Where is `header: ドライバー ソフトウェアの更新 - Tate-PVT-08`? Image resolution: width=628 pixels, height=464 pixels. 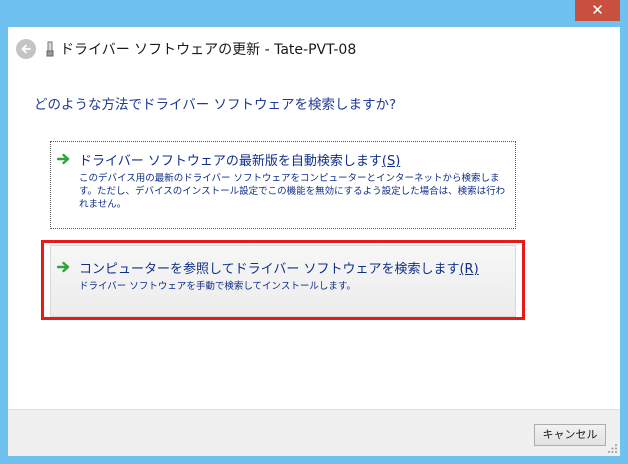
header: ドライバー ソフトウェアの更新 - Tate-PVT-08 is located at coordinates (314, 49).